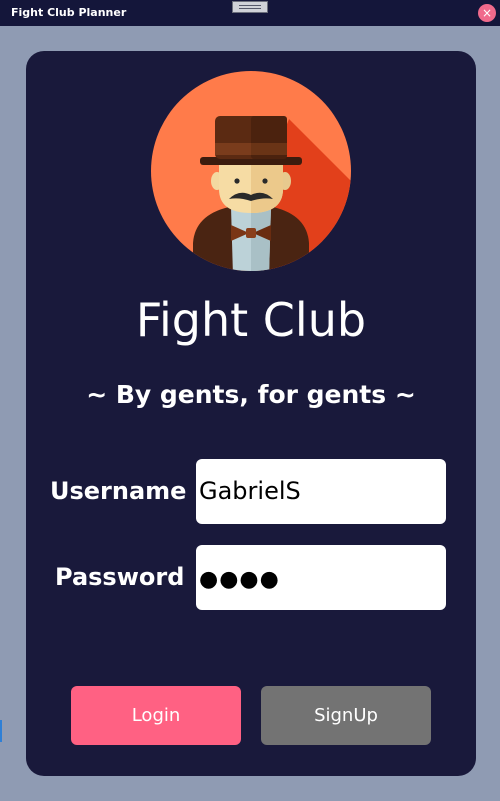 This screenshot has width=500, height=801. What do you see at coordinates (251, 171) in the screenshot?
I see `gentleman-avatar-icon` at bounding box center [251, 171].